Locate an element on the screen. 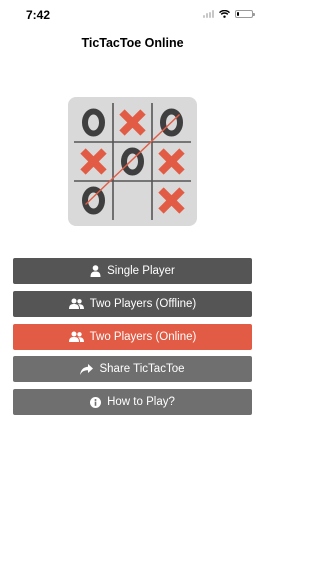 This screenshot has height=574, width=320. info-icon is located at coordinates (96, 402).